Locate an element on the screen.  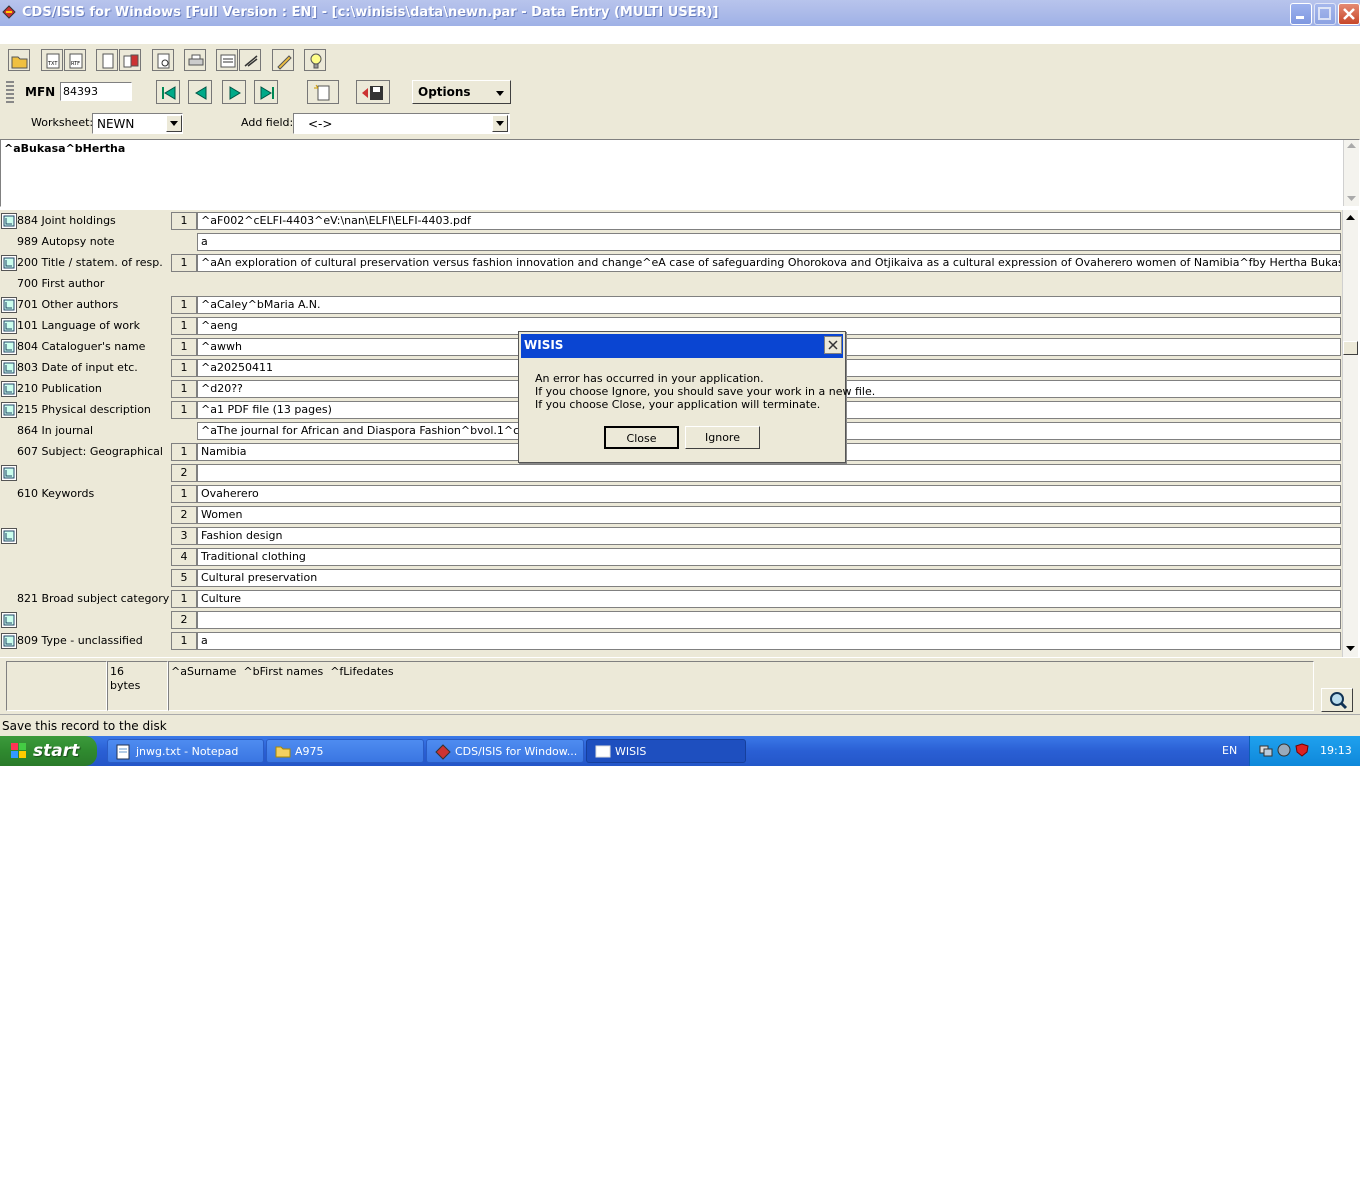
field-list-scrollbar is located at coordinates (1350, 433).